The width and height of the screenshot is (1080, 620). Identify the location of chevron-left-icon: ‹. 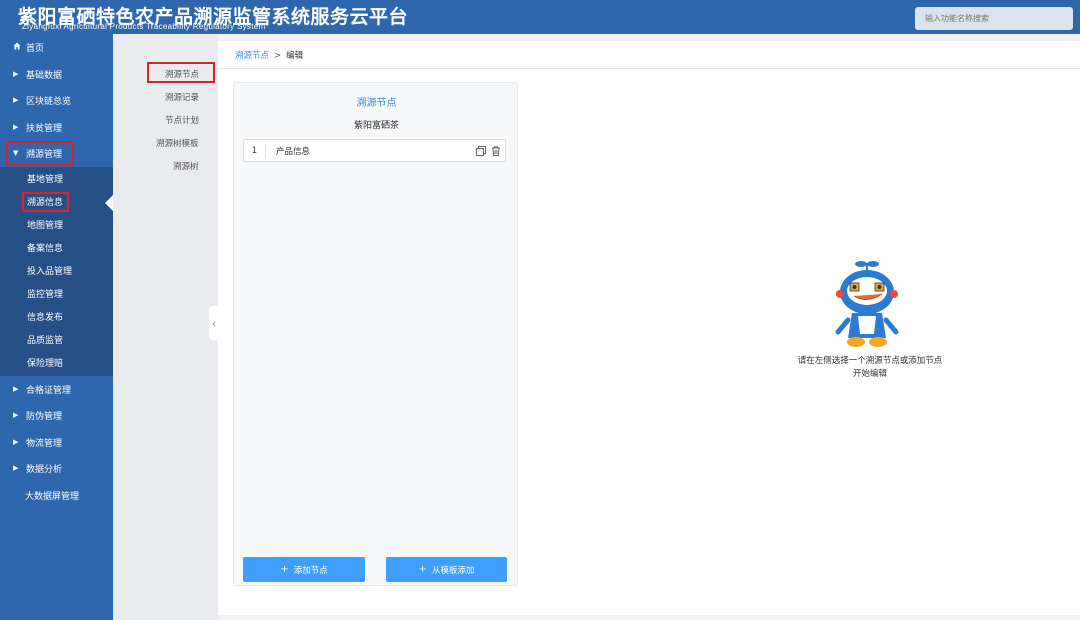
(214, 323).